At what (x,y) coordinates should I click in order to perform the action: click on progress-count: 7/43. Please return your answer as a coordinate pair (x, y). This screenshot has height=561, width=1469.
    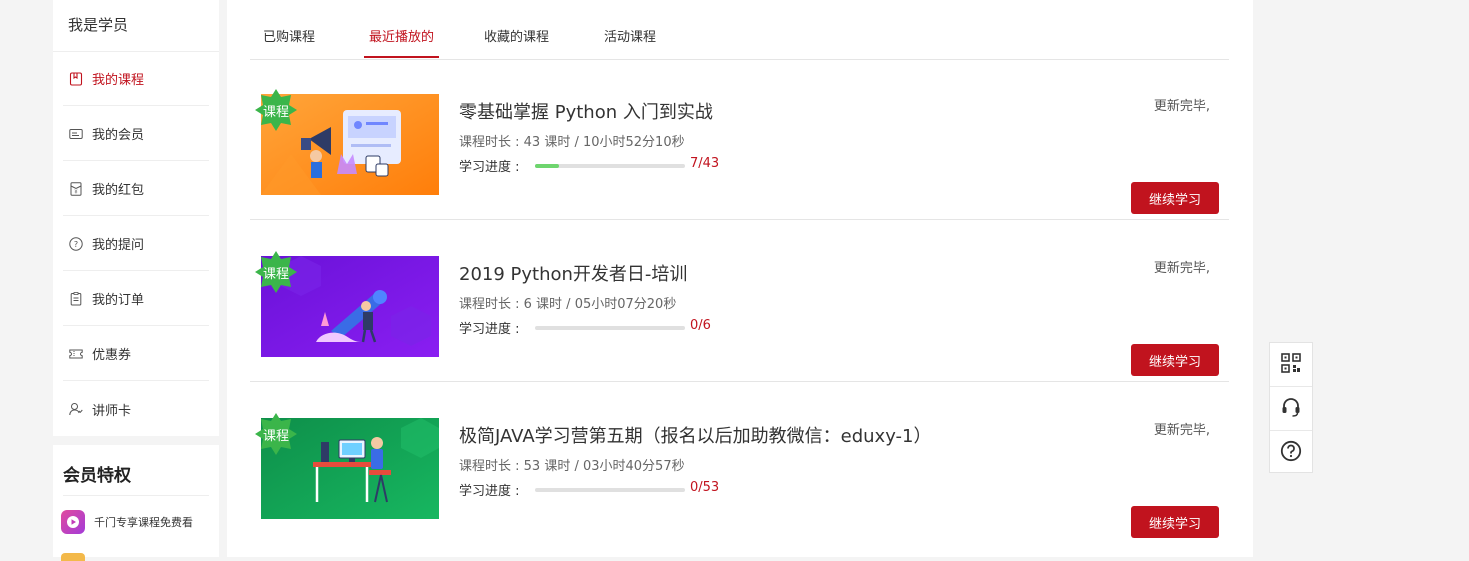
    Looking at the image, I should click on (705, 163).